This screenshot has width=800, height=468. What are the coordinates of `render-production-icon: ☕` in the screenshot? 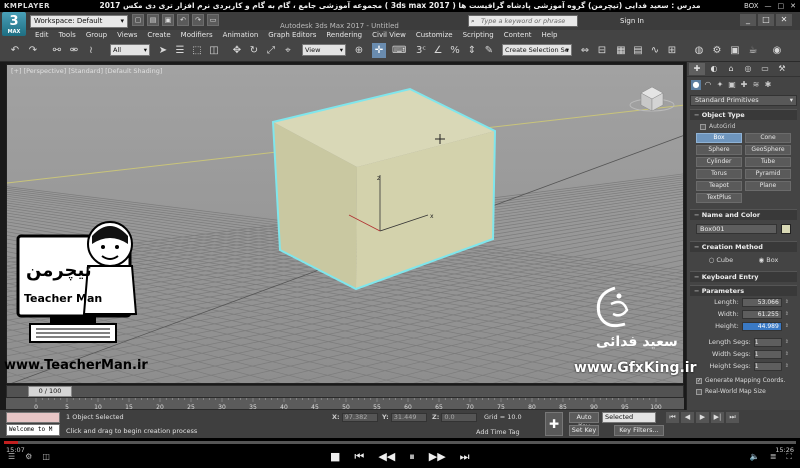 It's located at (753, 50).